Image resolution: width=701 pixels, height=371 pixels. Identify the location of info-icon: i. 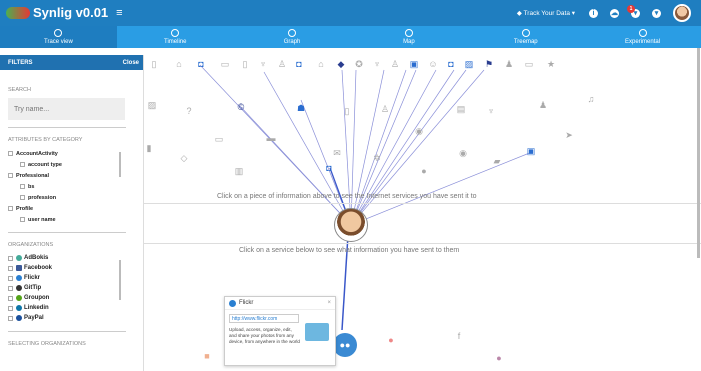
(593, 13).